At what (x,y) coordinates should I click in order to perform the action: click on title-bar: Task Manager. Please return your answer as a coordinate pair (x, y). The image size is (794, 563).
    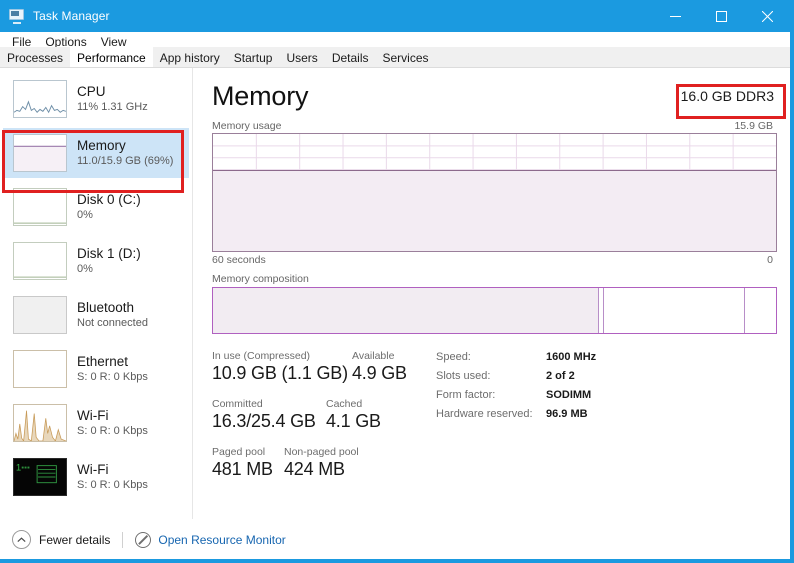
    Looking at the image, I should click on (395, 16).